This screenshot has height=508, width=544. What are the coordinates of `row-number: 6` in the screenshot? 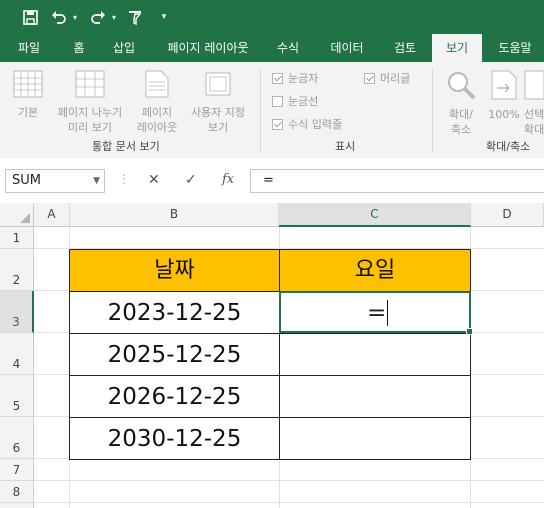 It's located at (16, 448).